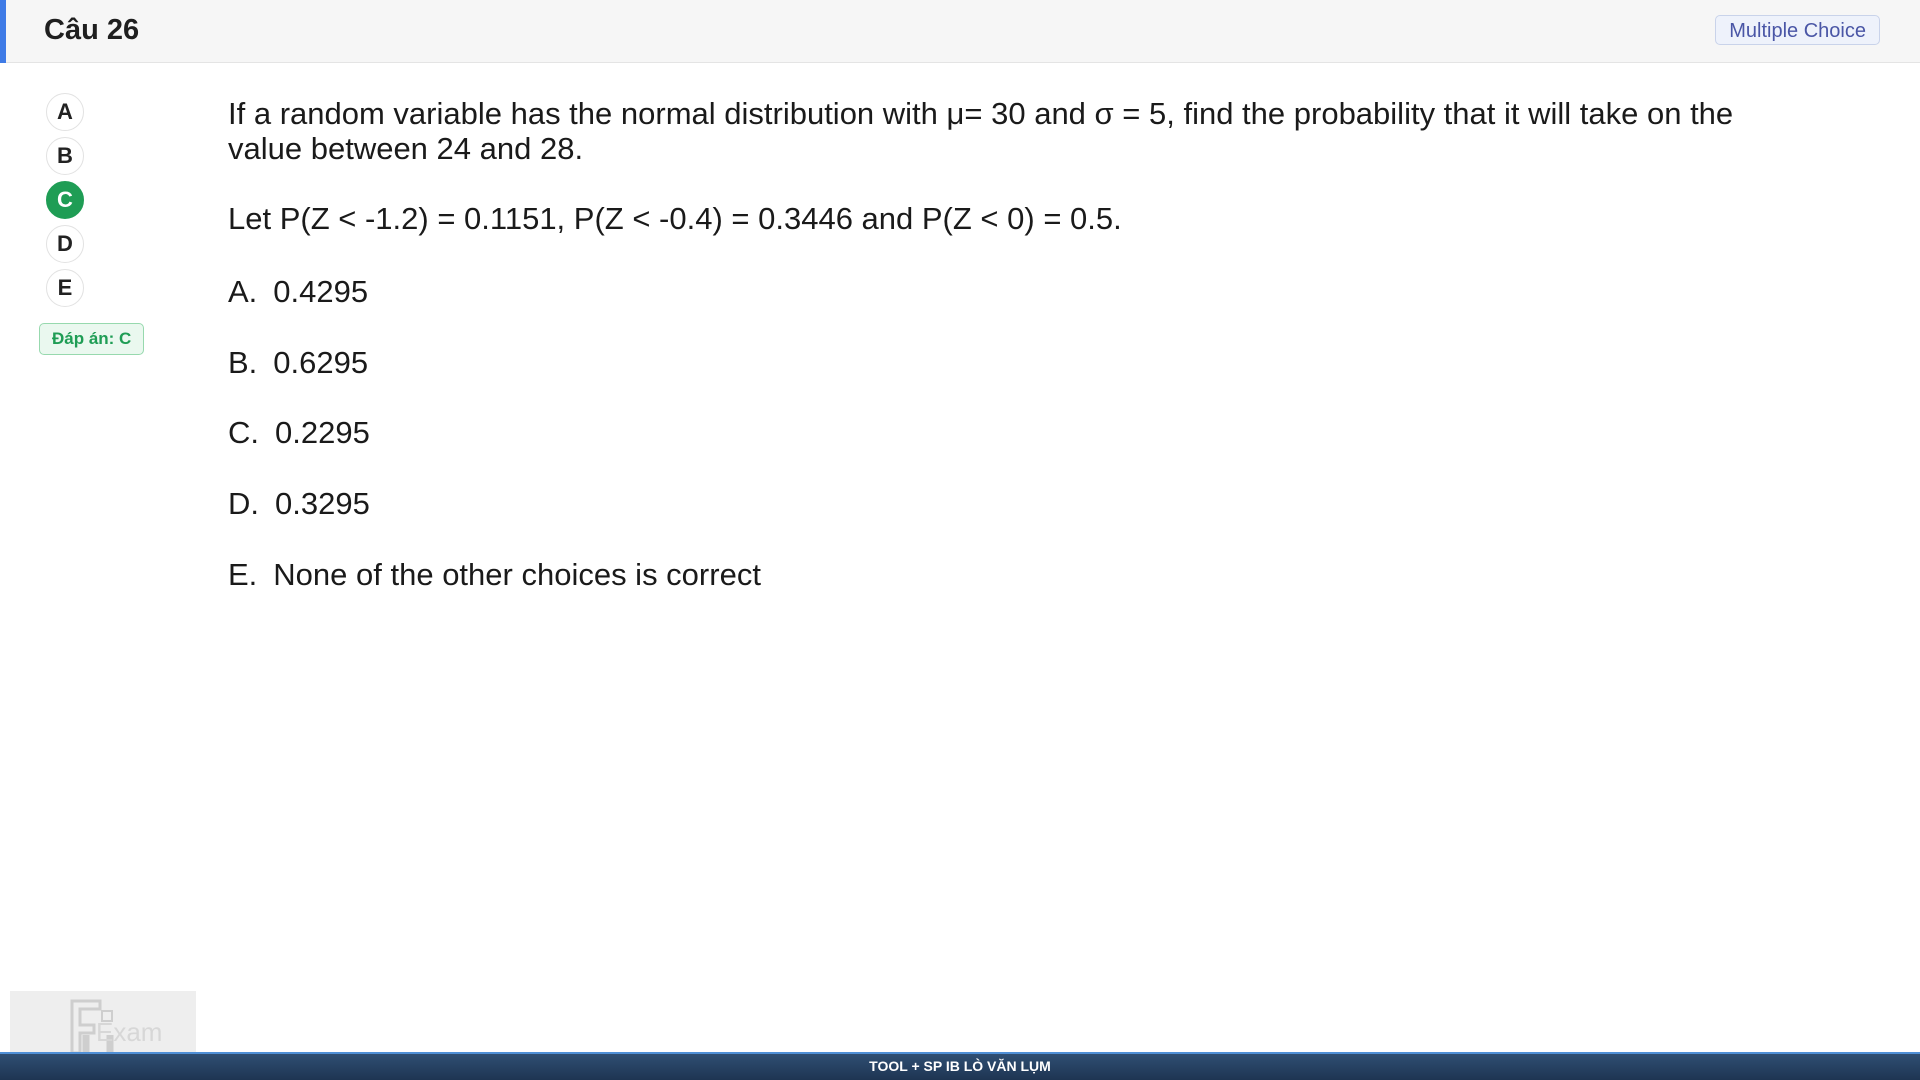 This screenshot has width=1920, height=1080. What do you see at coordinates (243, 432) in the screenshot?
I see `choice-letter: C.` at bounding box center [243, 432].